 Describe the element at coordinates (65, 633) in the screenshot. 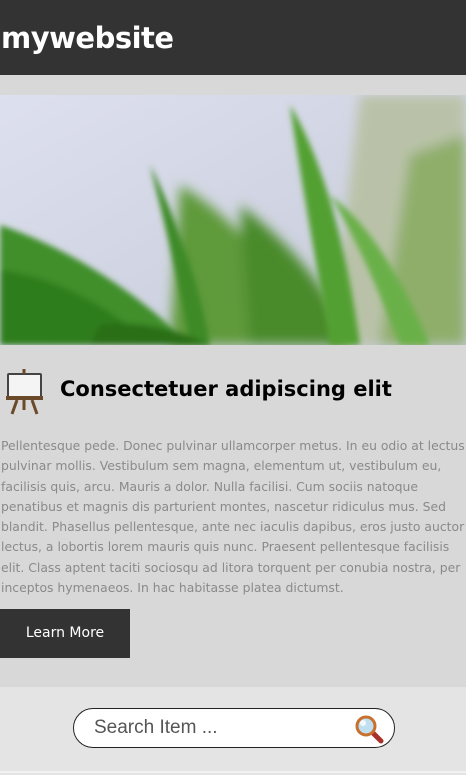

I see `learn-more-button: Learn More` at that location.